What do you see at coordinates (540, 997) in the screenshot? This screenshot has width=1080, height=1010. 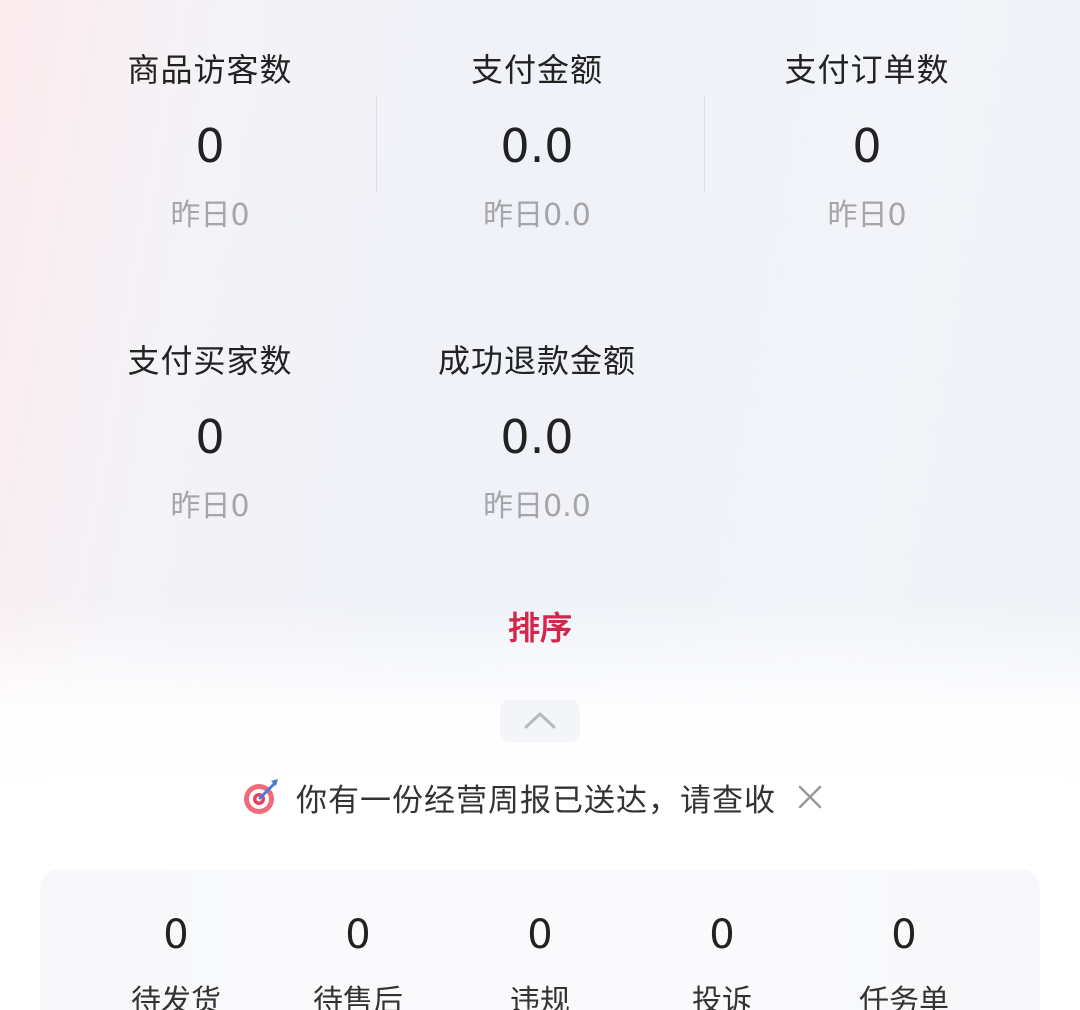 I see `task-label: 违规` at bounding box center [540, 997].